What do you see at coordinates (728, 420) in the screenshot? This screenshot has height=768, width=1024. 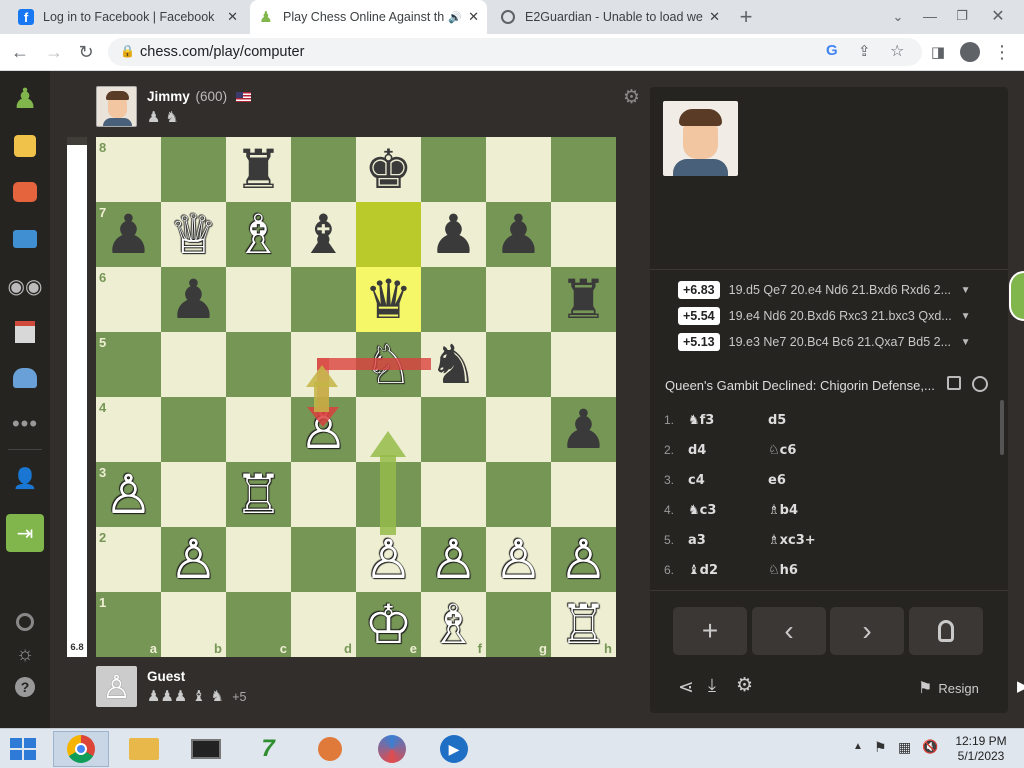 I see `white-move: ♞f3` at bounding box center [728, 420].